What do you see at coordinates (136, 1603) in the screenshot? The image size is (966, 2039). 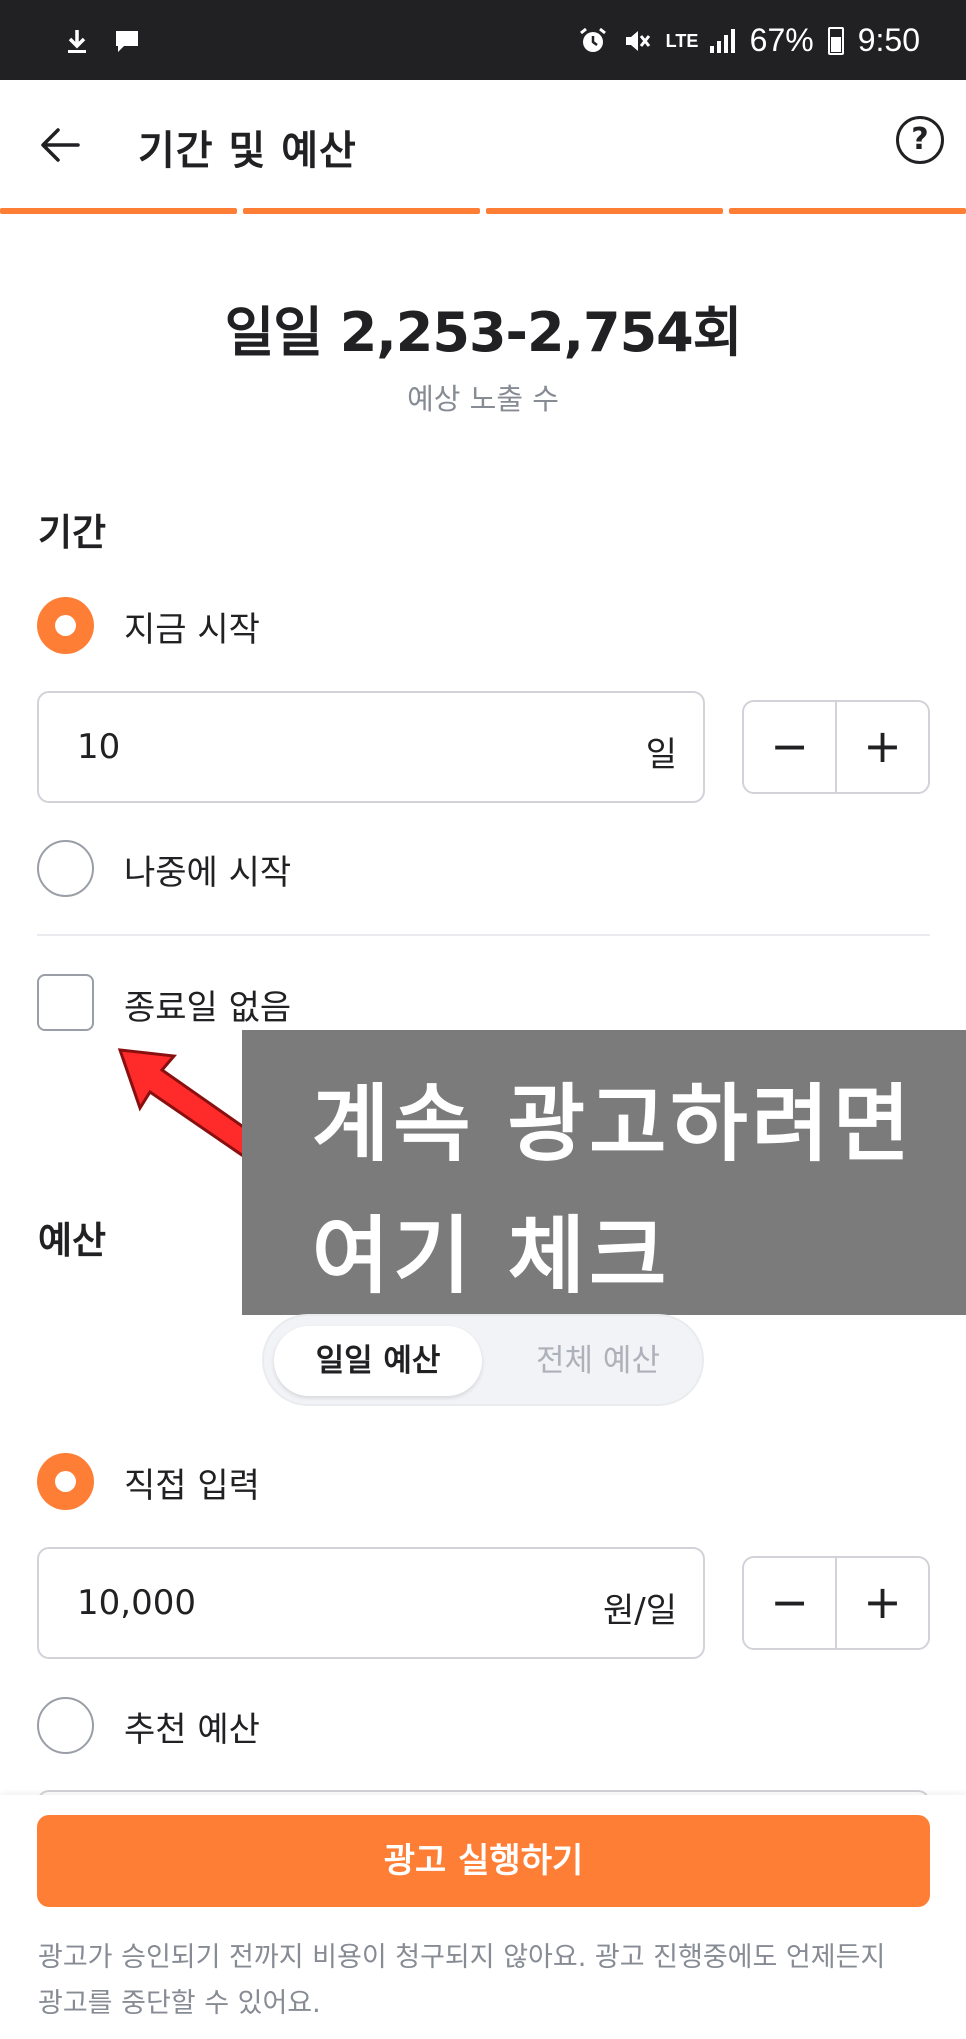 I see `budget-amount-value: 10,000` at bounding box center [136, 1603].